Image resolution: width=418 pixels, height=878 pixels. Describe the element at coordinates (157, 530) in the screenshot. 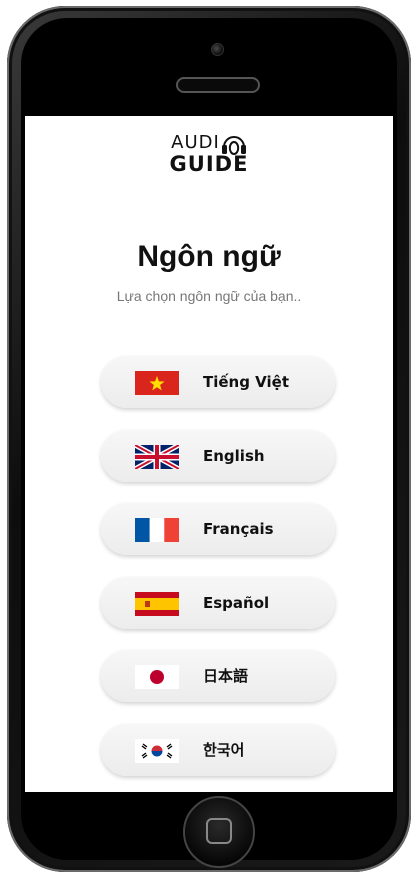

I see `france-flag-icon` at that location.